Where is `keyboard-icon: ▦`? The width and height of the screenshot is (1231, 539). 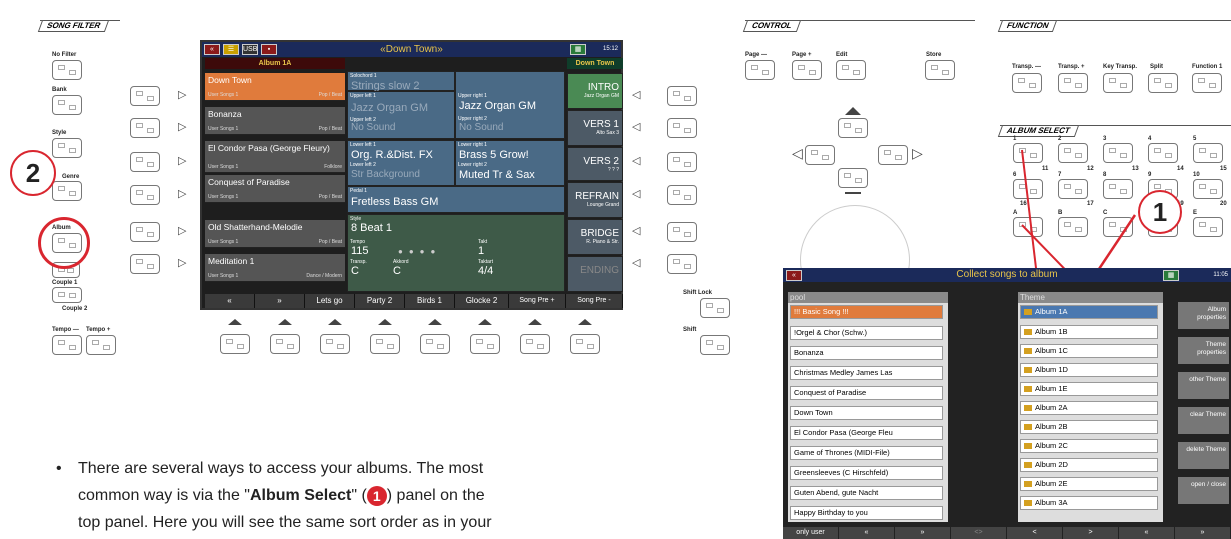
keyboard-icon: ▦ is located at coordinates (1171, 275).